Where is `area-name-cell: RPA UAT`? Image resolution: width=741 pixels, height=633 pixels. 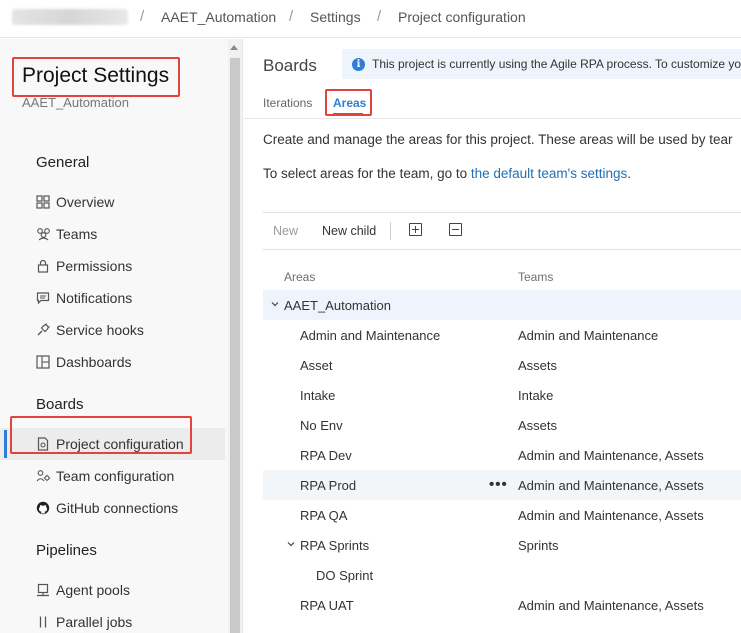
area-name-cell: RPA UAT is located at coordinates (327, 605).